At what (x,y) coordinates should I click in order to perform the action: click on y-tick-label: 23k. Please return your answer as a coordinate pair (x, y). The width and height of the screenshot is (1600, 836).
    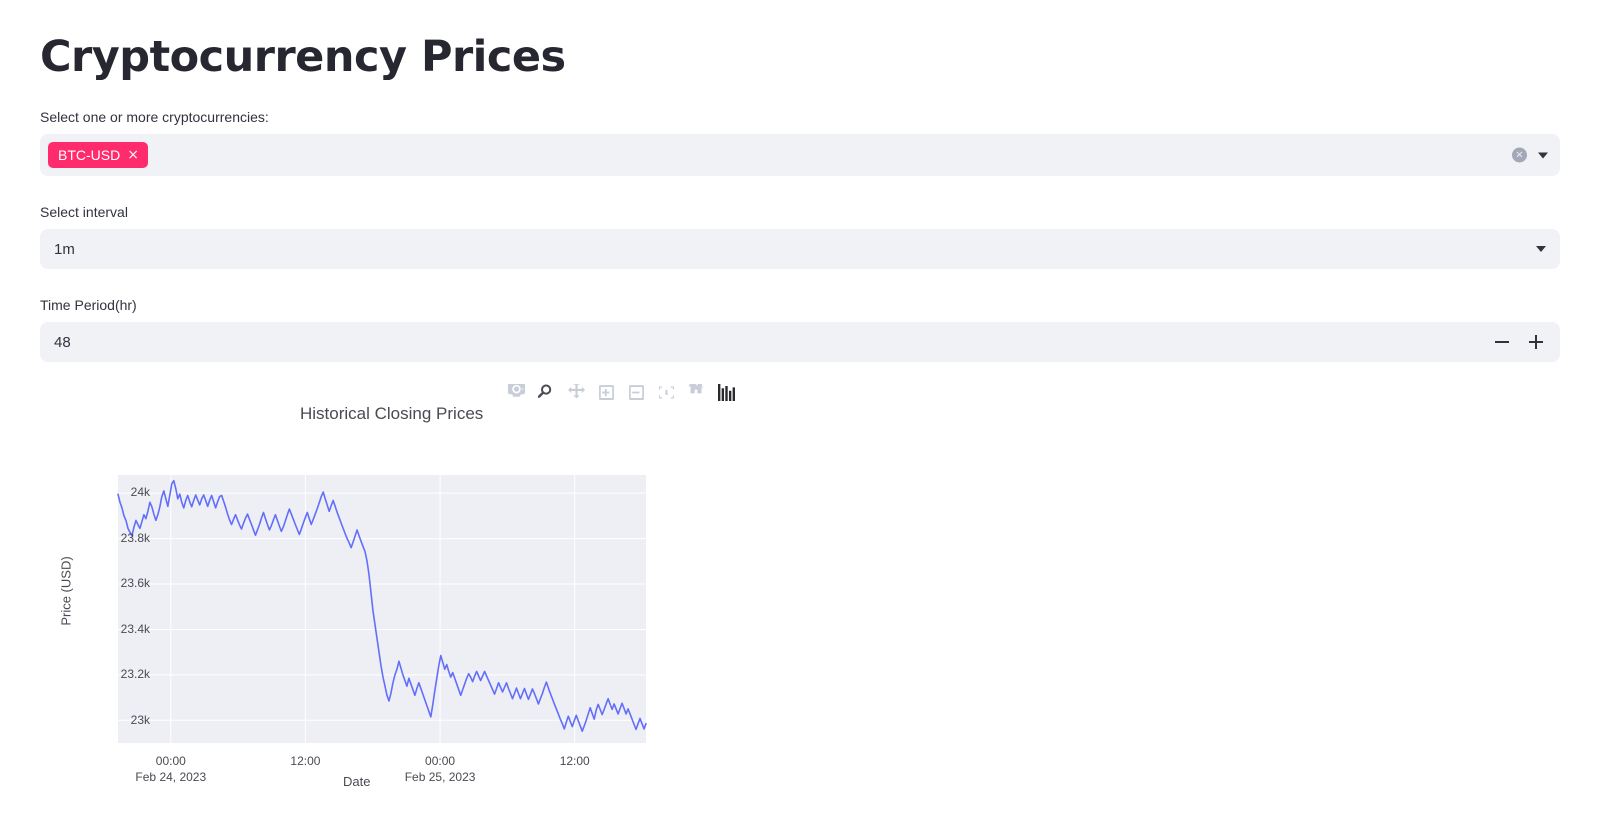
    Looking at the image, I should click on (140, 719).